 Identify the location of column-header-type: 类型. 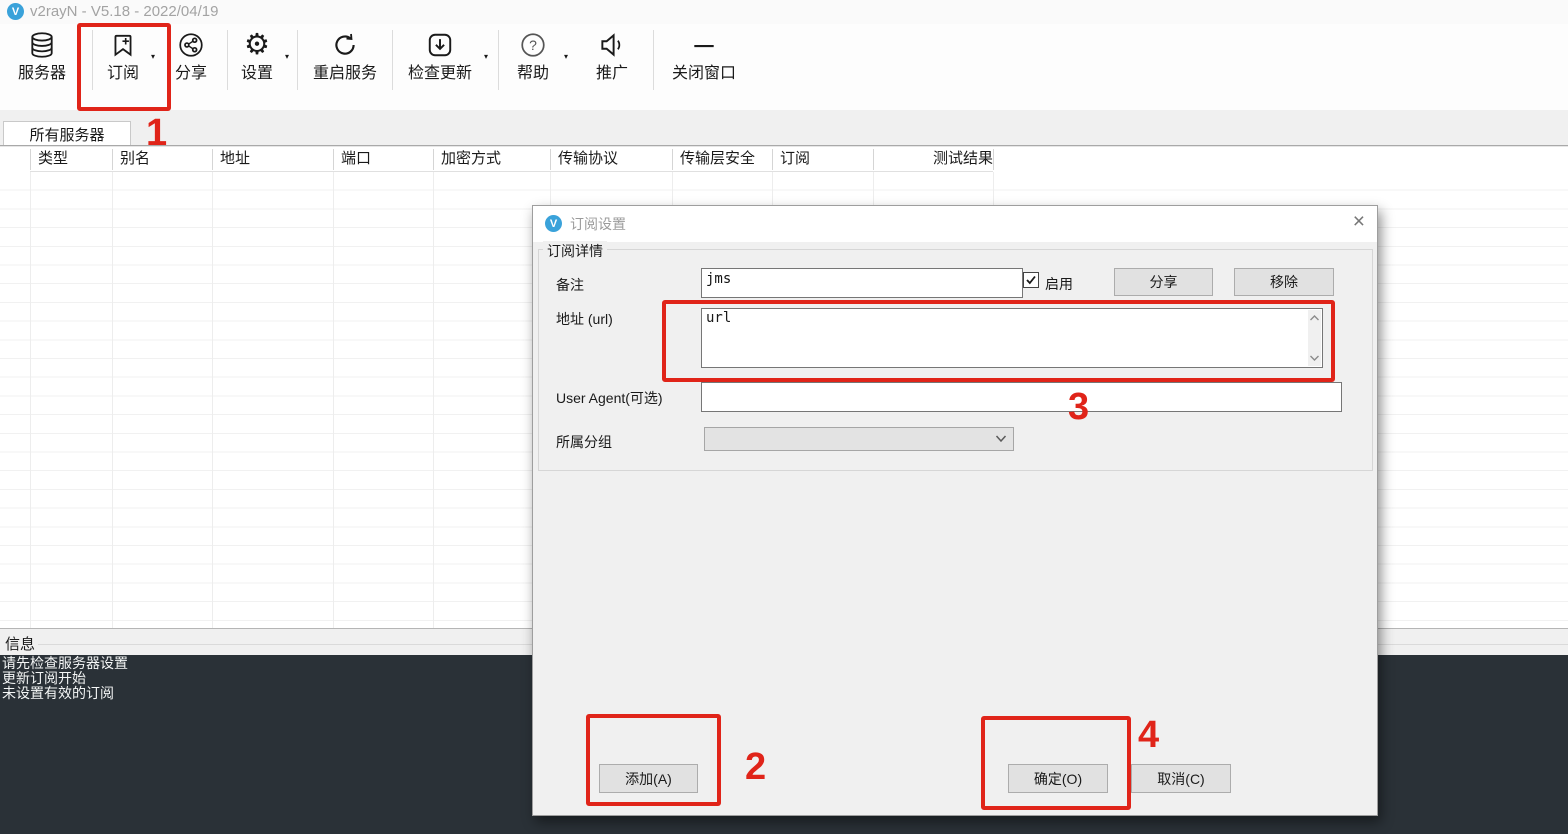
(75, 159).